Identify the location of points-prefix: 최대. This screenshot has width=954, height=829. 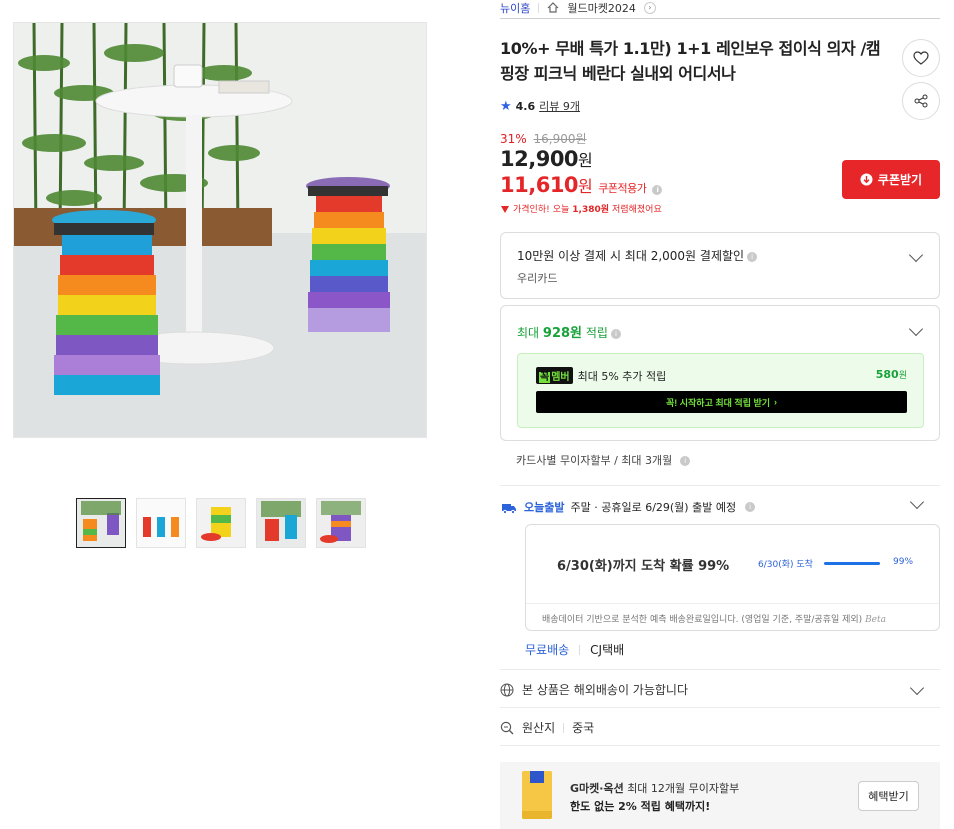
(528, 333).